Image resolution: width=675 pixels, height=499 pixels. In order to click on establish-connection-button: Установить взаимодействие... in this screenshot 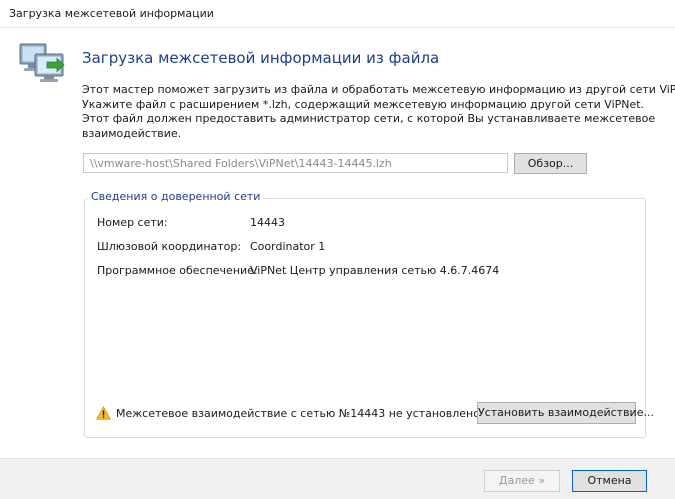, I will do `click(565, 413)`.